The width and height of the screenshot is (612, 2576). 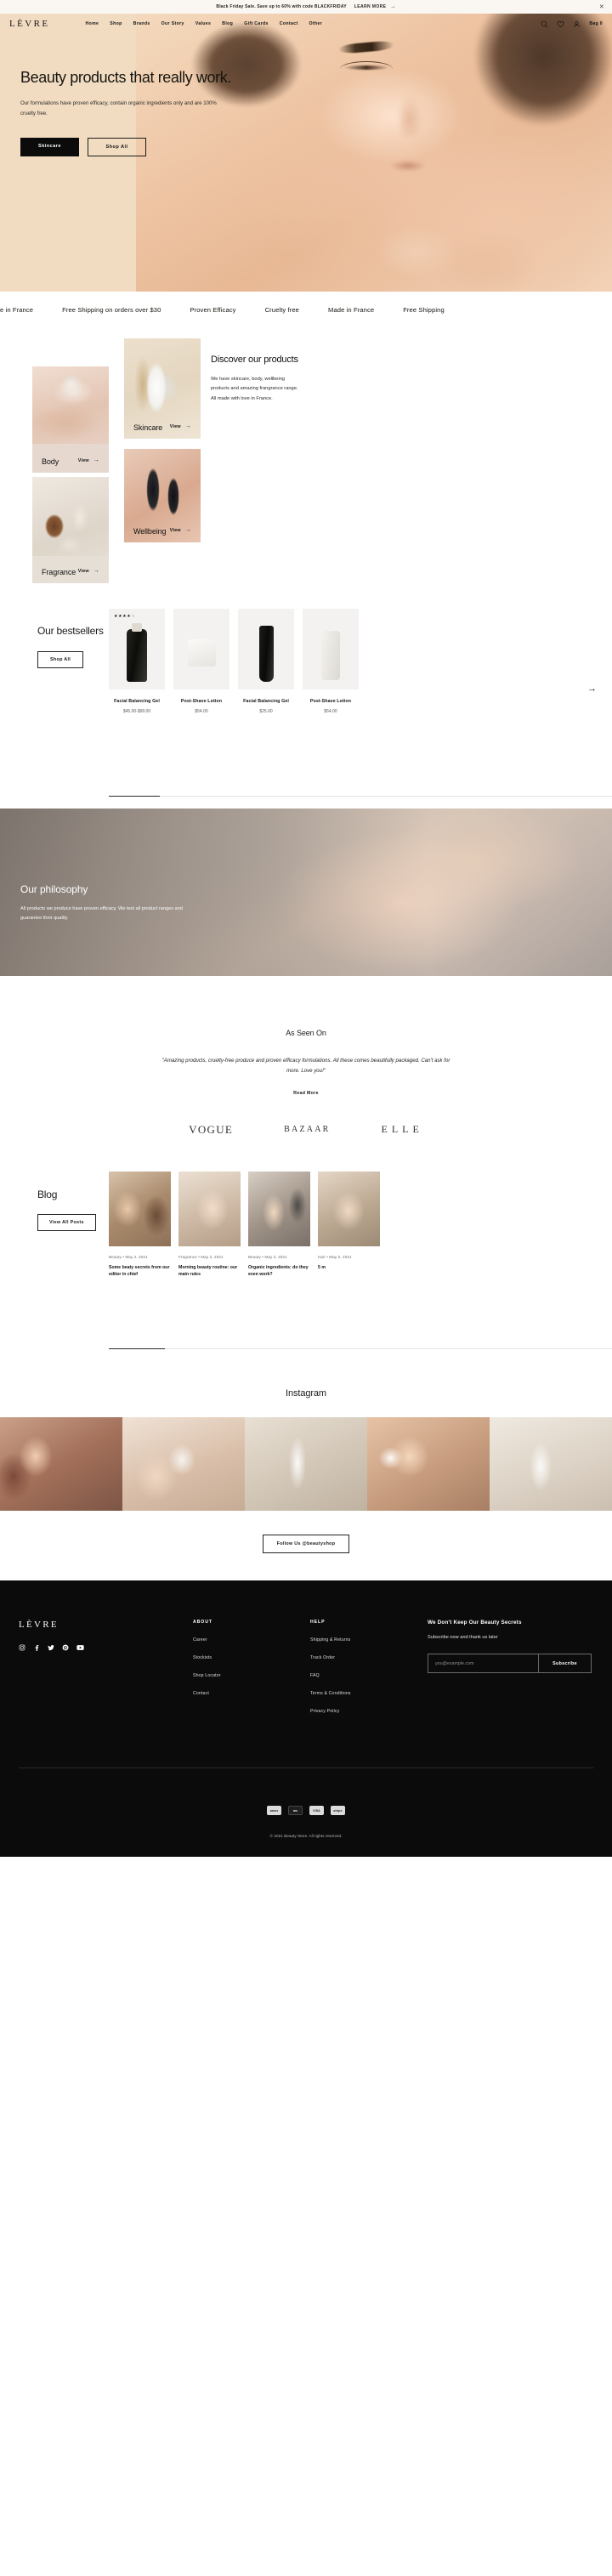 What do you see at coordinates (211, 1129) in the screenshot?
I see `press-logo-vogue: VOGUE` at bounding box center [211, 1129].